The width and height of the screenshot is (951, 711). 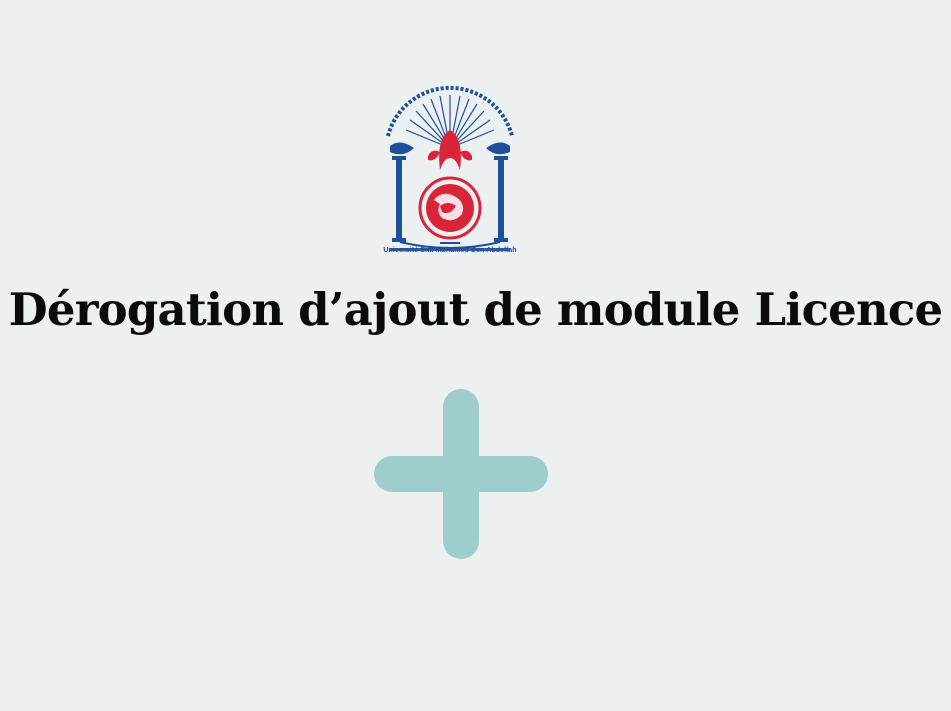 What do you see at coordinates (450, 250) in the screenshot?
I see `university-name-caption: Université Sidi Mohamed Ben Abdellah` at bounding box center [450, 250].